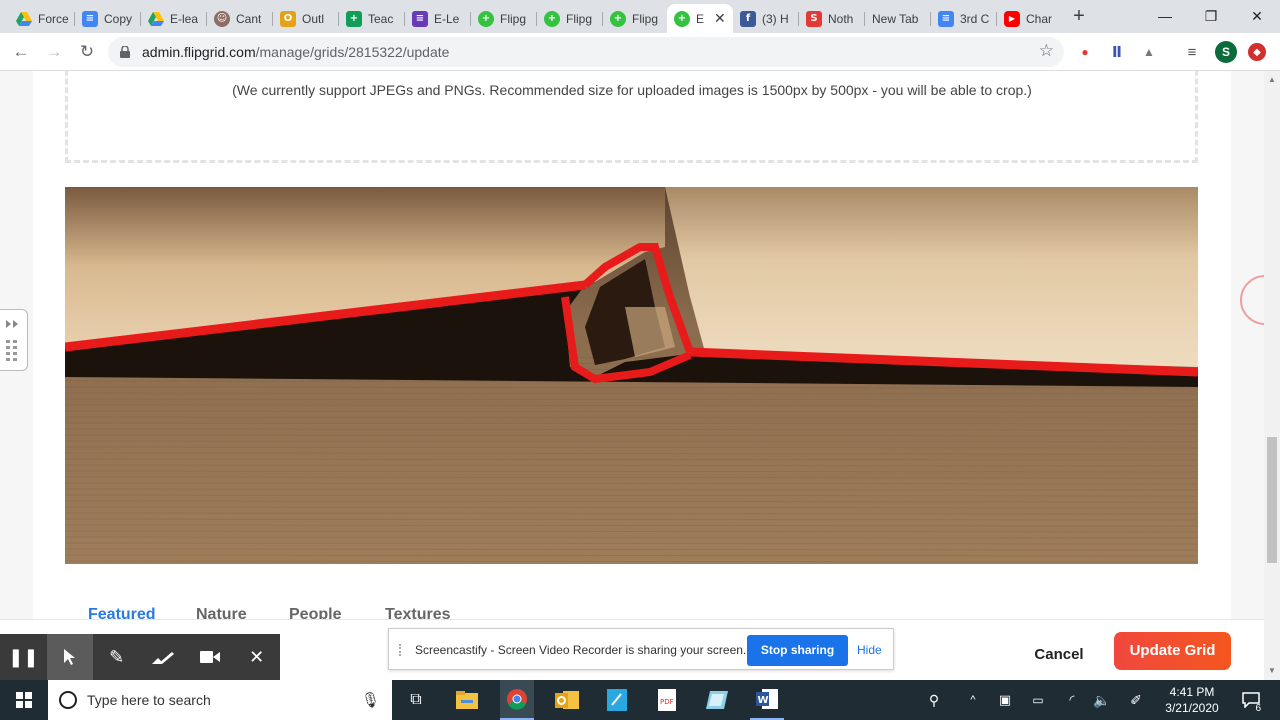  I want to click on volume-icon: 🔈, so click(1102, 700).